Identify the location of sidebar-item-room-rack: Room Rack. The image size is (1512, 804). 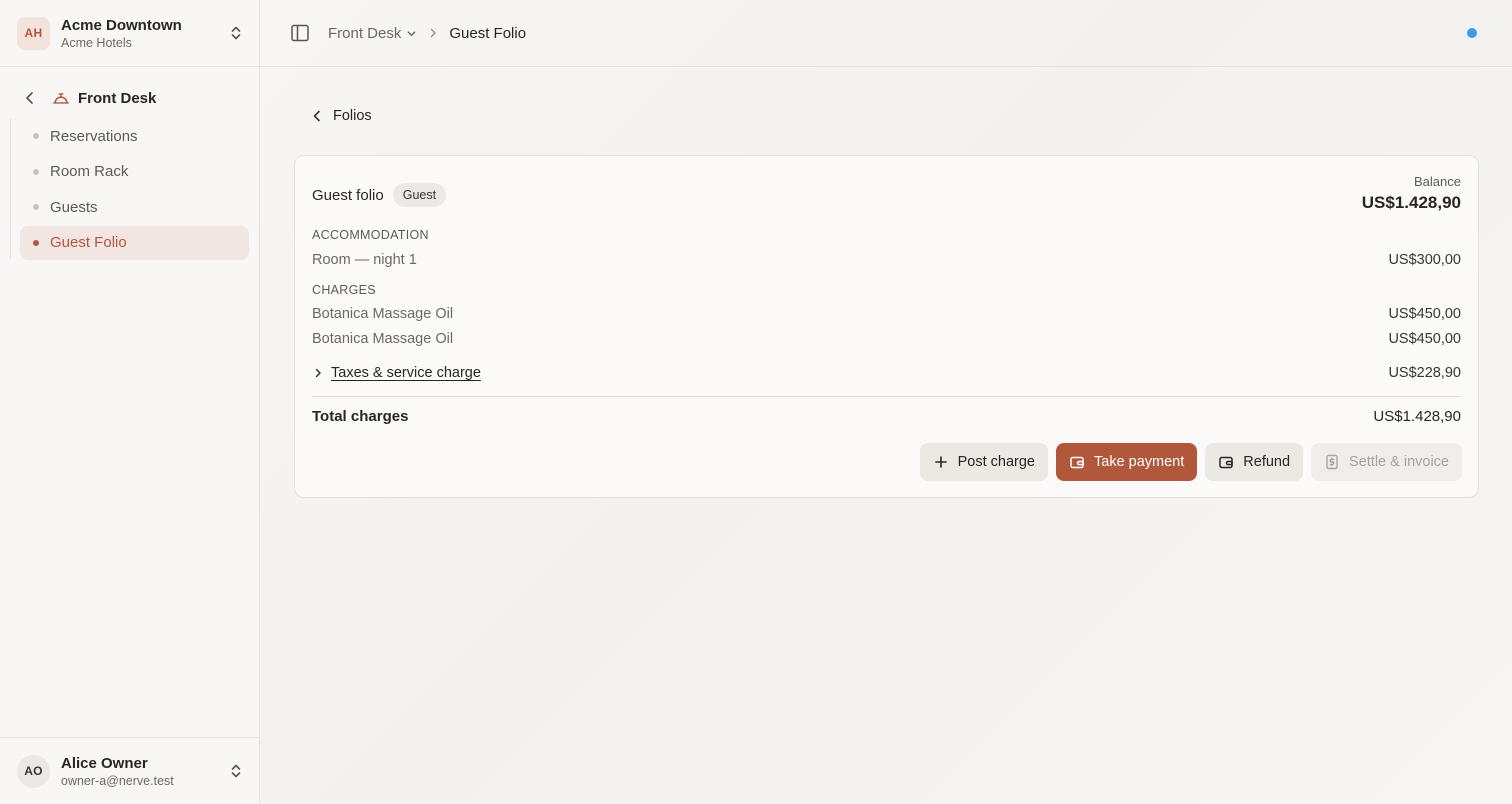
(134, 172).